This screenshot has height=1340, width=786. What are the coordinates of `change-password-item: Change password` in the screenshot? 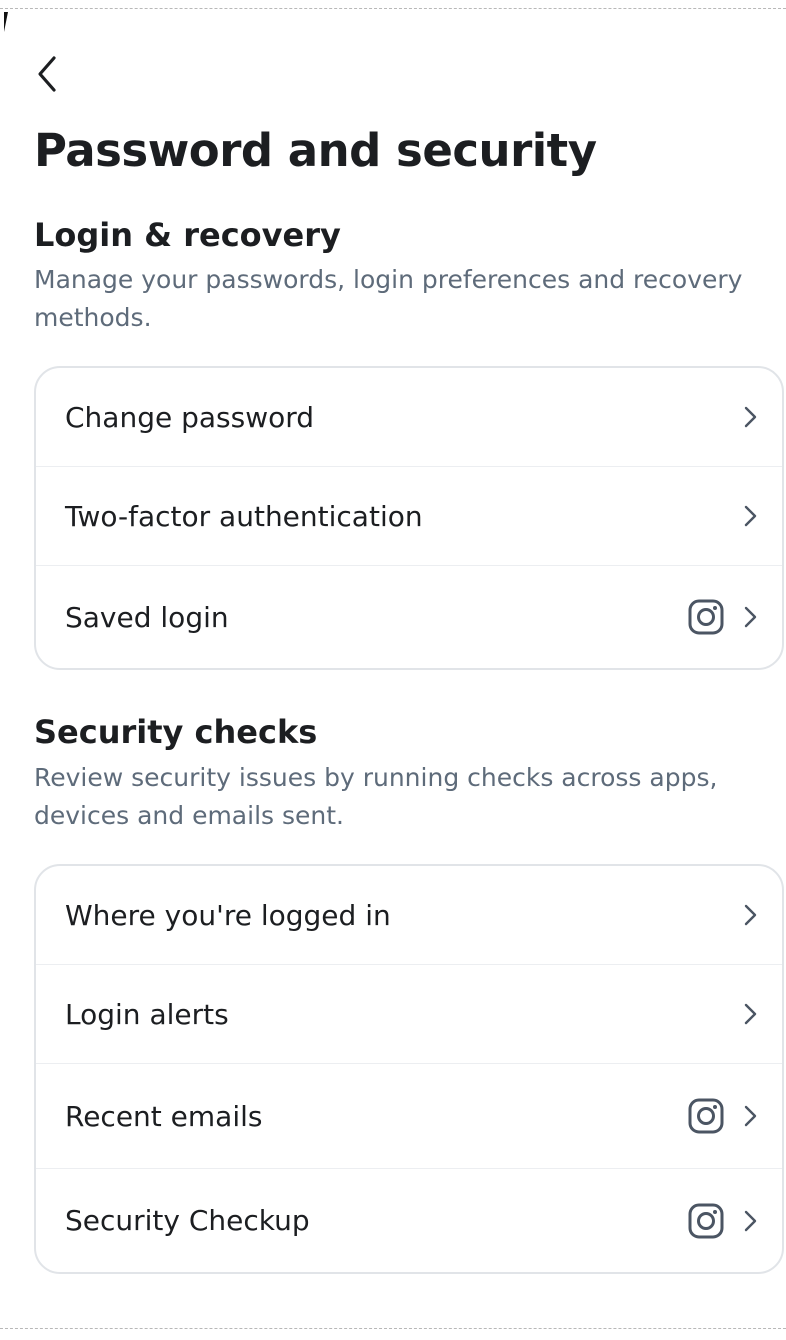 It's located at (409, 417).